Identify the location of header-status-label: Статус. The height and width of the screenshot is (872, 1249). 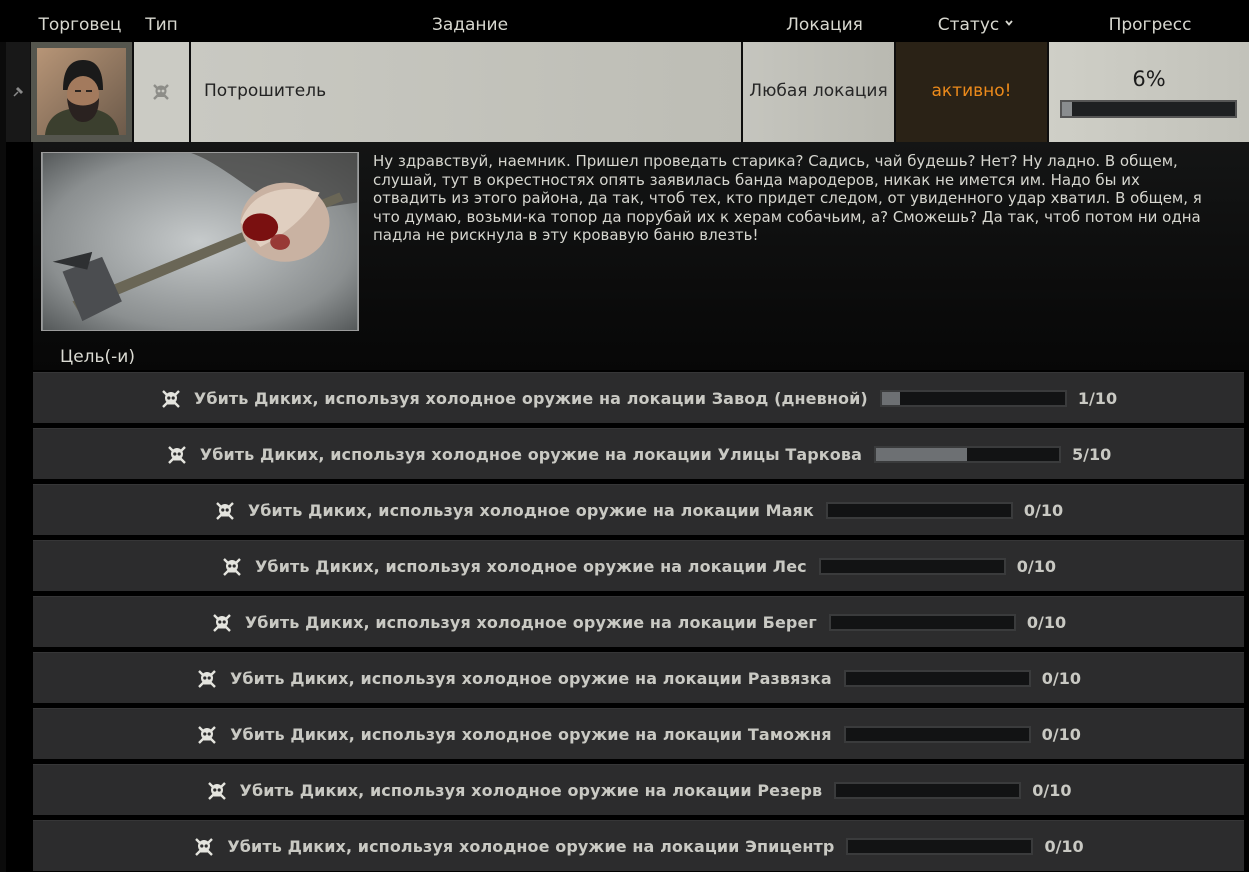
(968, 25).